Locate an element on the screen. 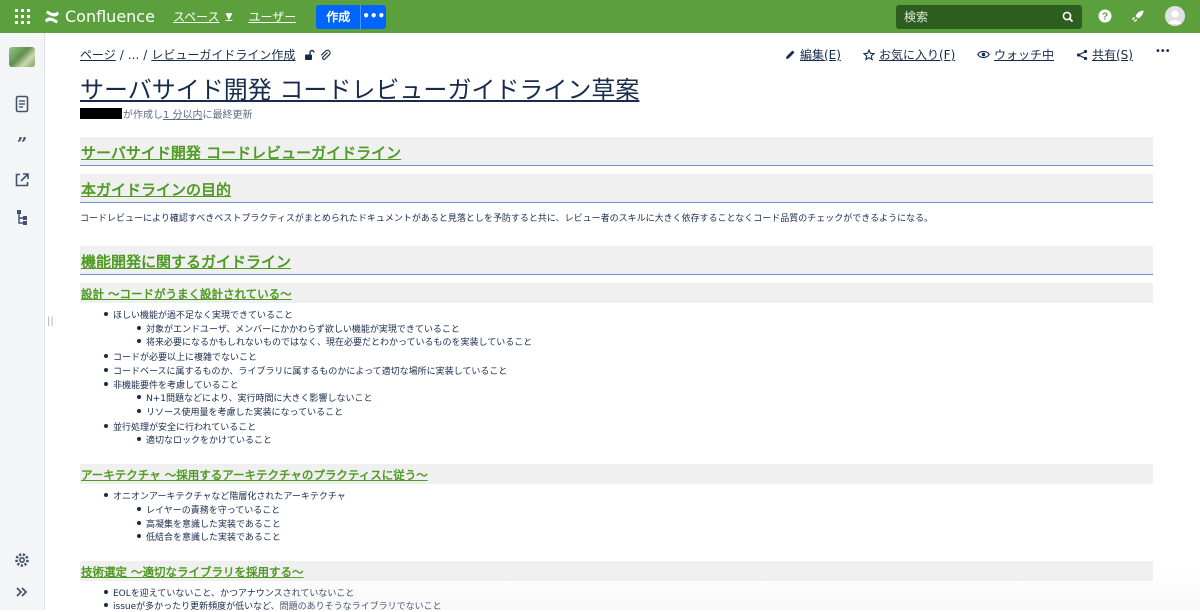  list-item: 高凝集を意識した実装であること is located at coordinates (209, 523).